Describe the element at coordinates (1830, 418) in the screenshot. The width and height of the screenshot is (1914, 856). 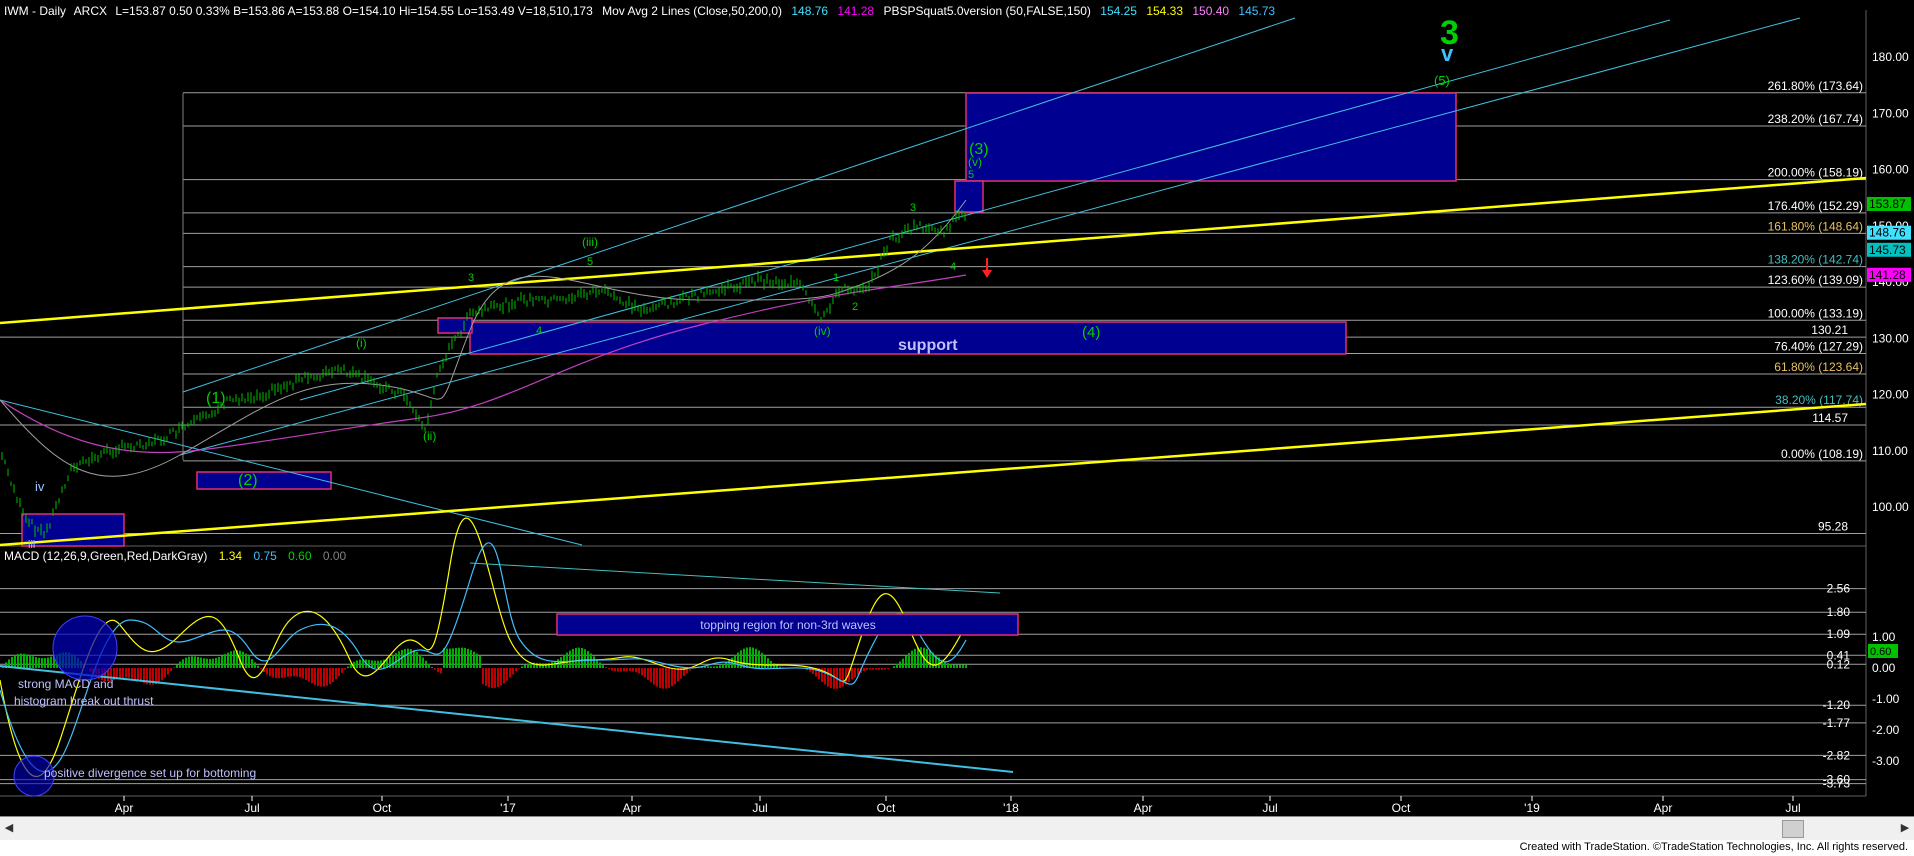
I see `price-level-label-1: 114.57` at that location.